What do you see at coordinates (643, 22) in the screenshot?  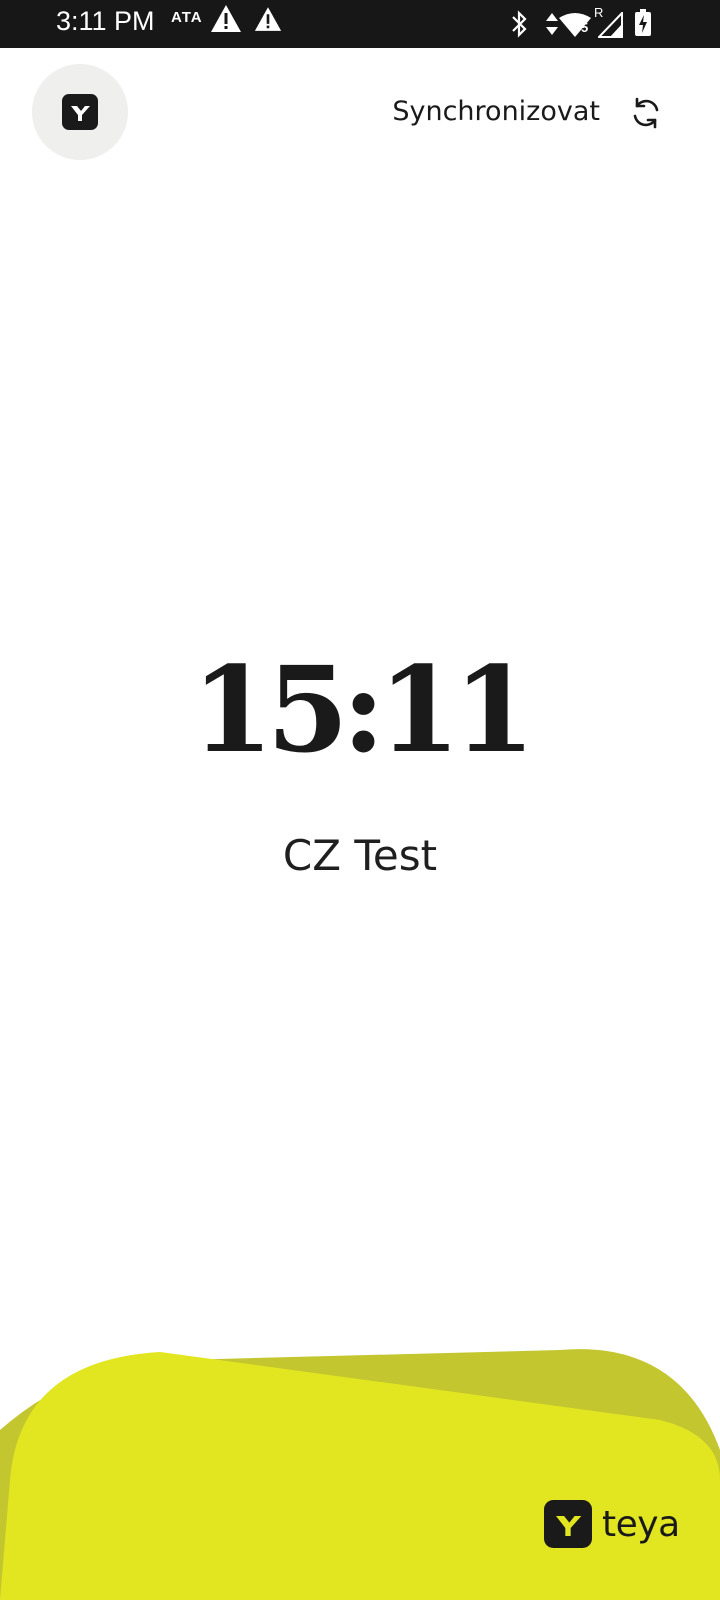 I see `battery-charging-icon` at bounding box center [643, 22].